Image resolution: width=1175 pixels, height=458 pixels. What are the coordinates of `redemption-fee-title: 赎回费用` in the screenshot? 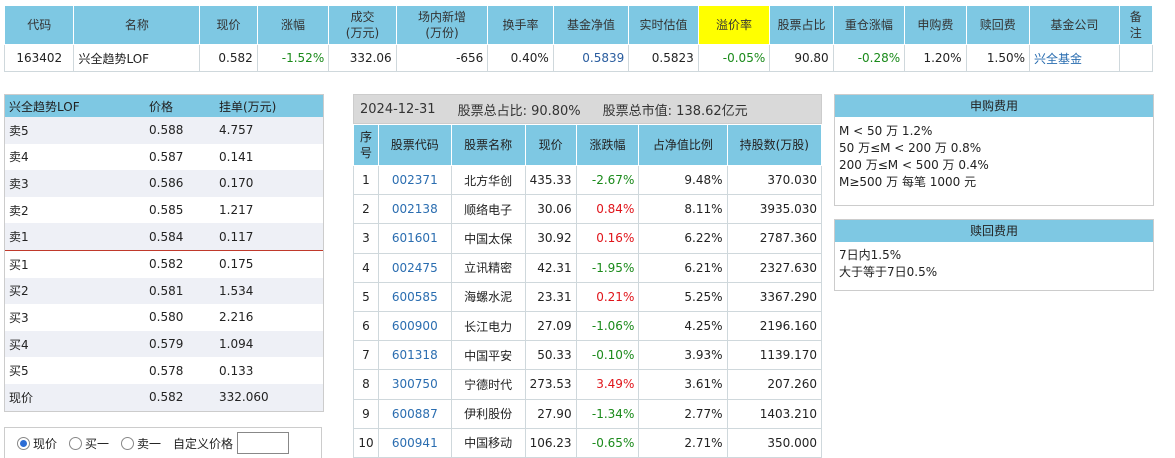 It's located at (994, 231).